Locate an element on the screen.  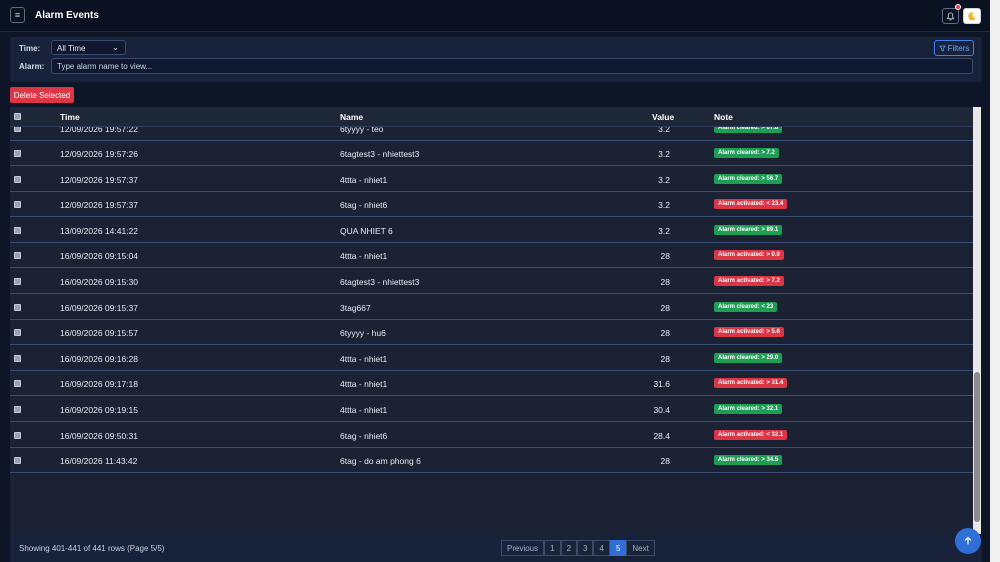
row-value: 30.4 is located at coordinates (661, 410).